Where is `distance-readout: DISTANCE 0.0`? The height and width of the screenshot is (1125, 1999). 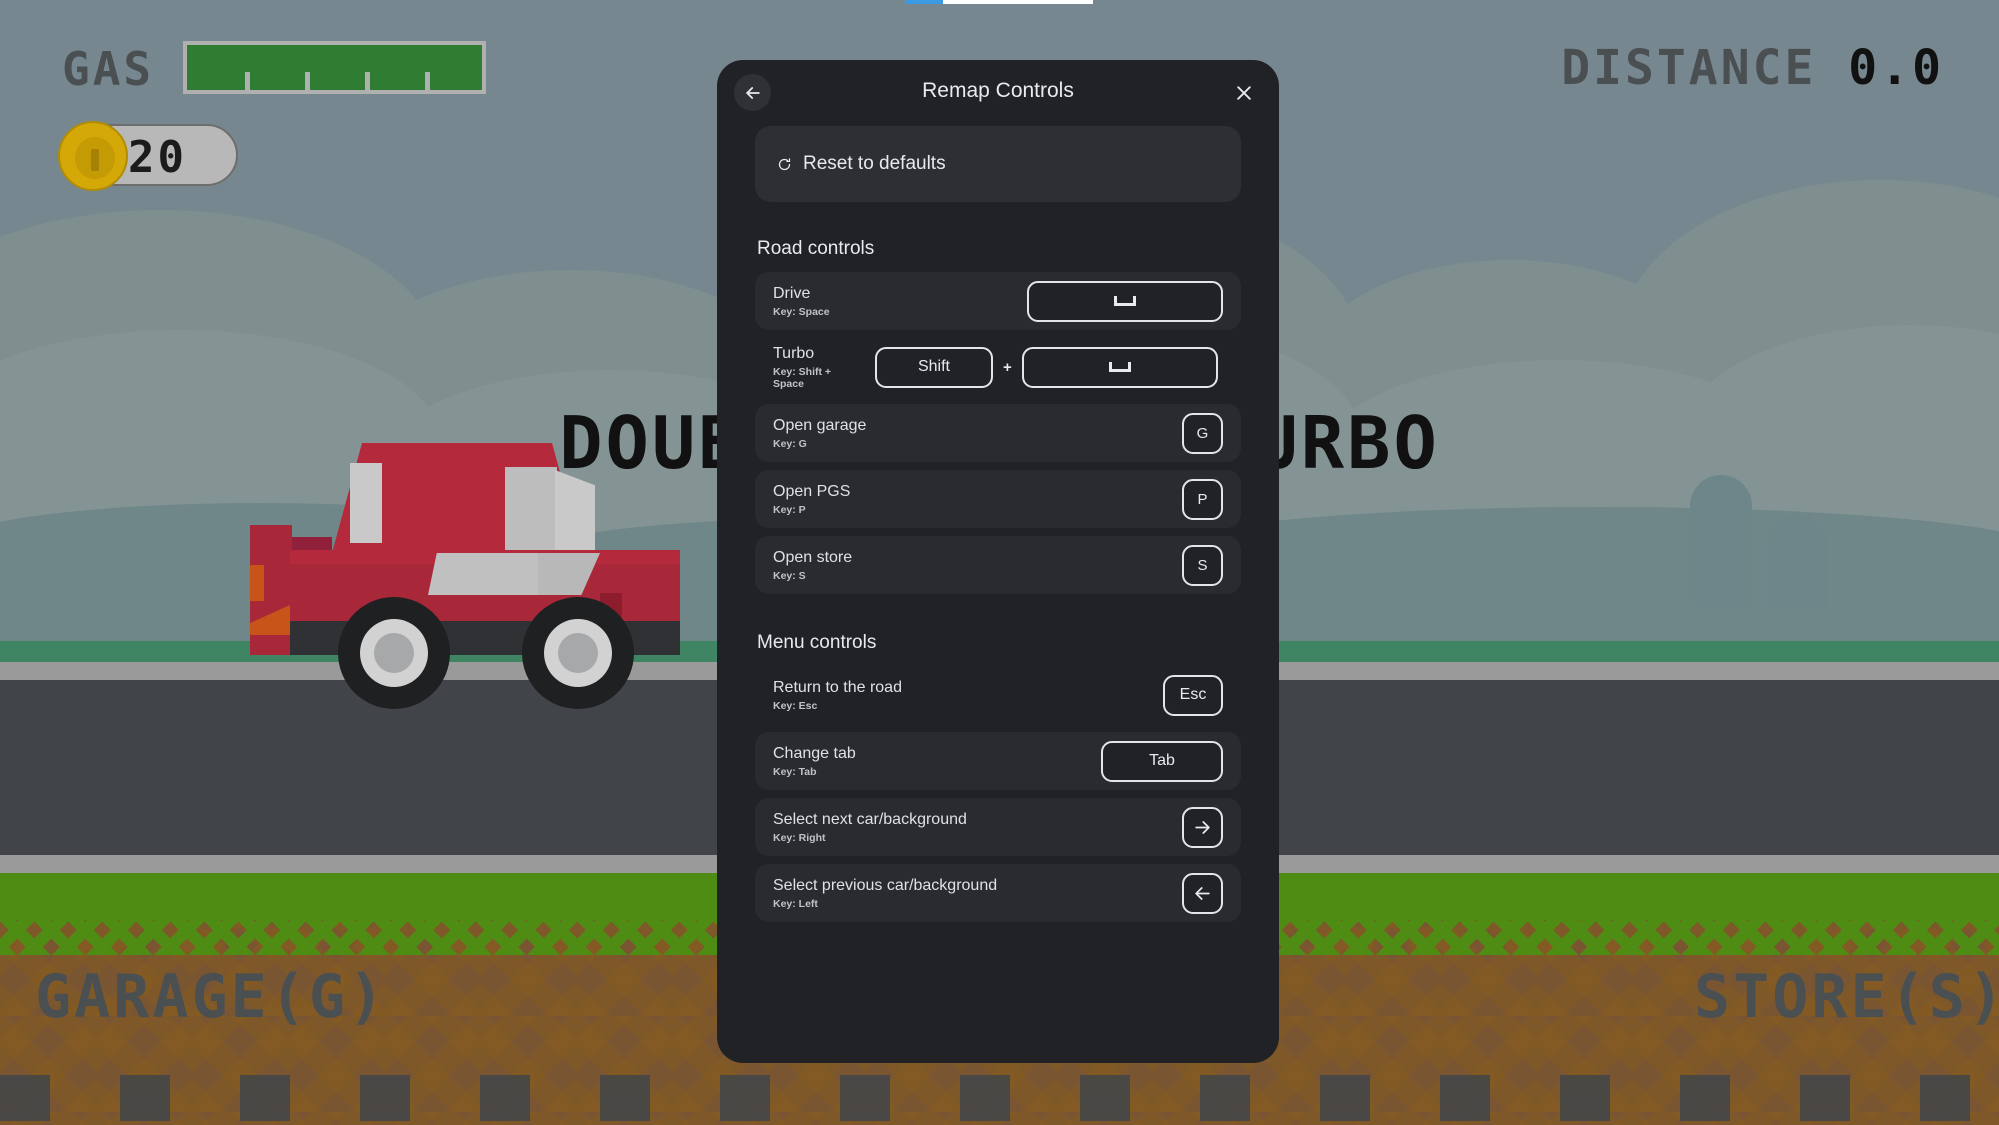
distance-readout: DISTANCE 0.0 is located at coordinates (1752, 68).